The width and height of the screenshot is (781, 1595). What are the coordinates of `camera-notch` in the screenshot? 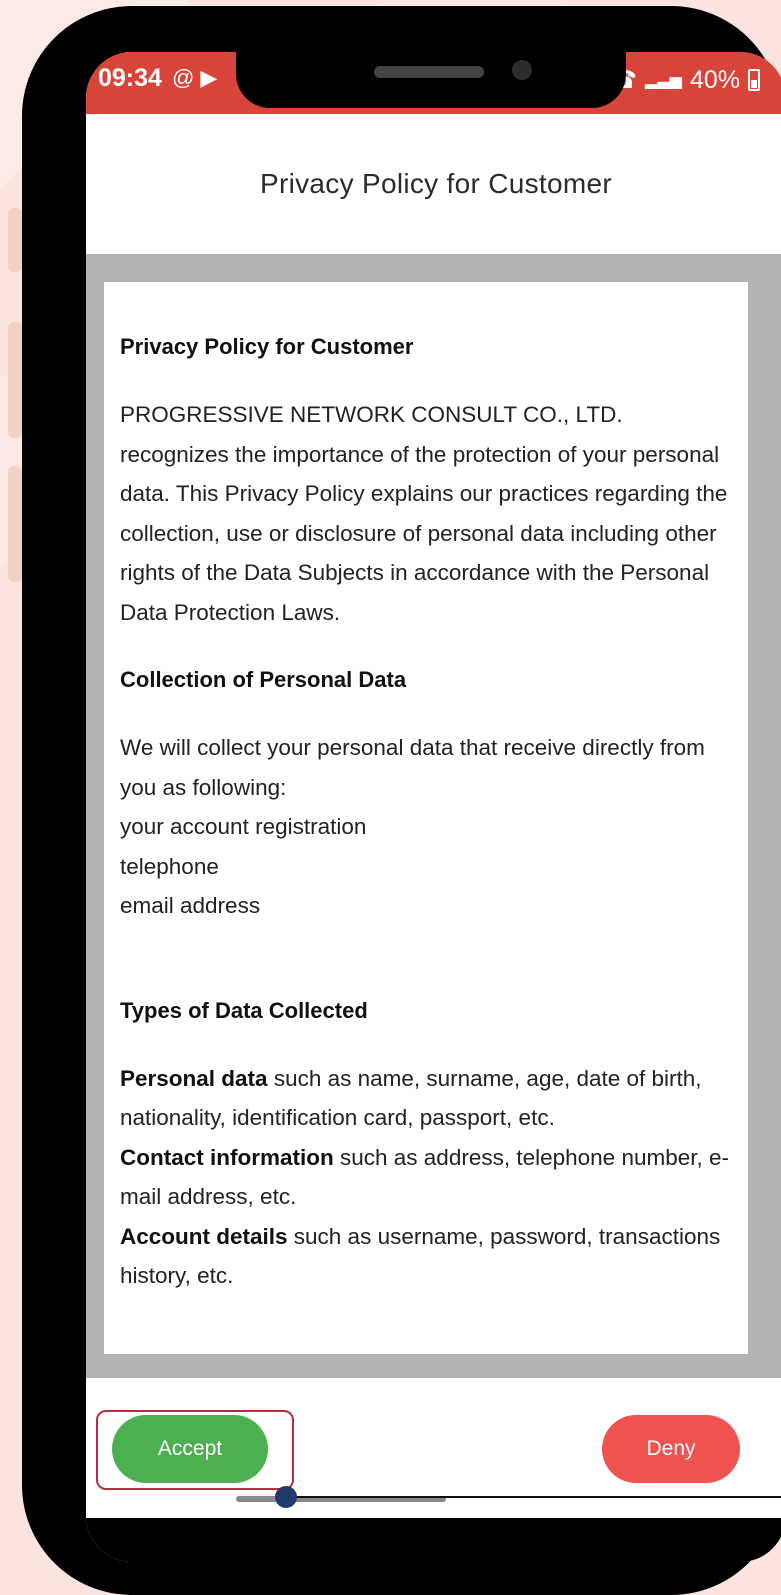 It's located at (431, 80).